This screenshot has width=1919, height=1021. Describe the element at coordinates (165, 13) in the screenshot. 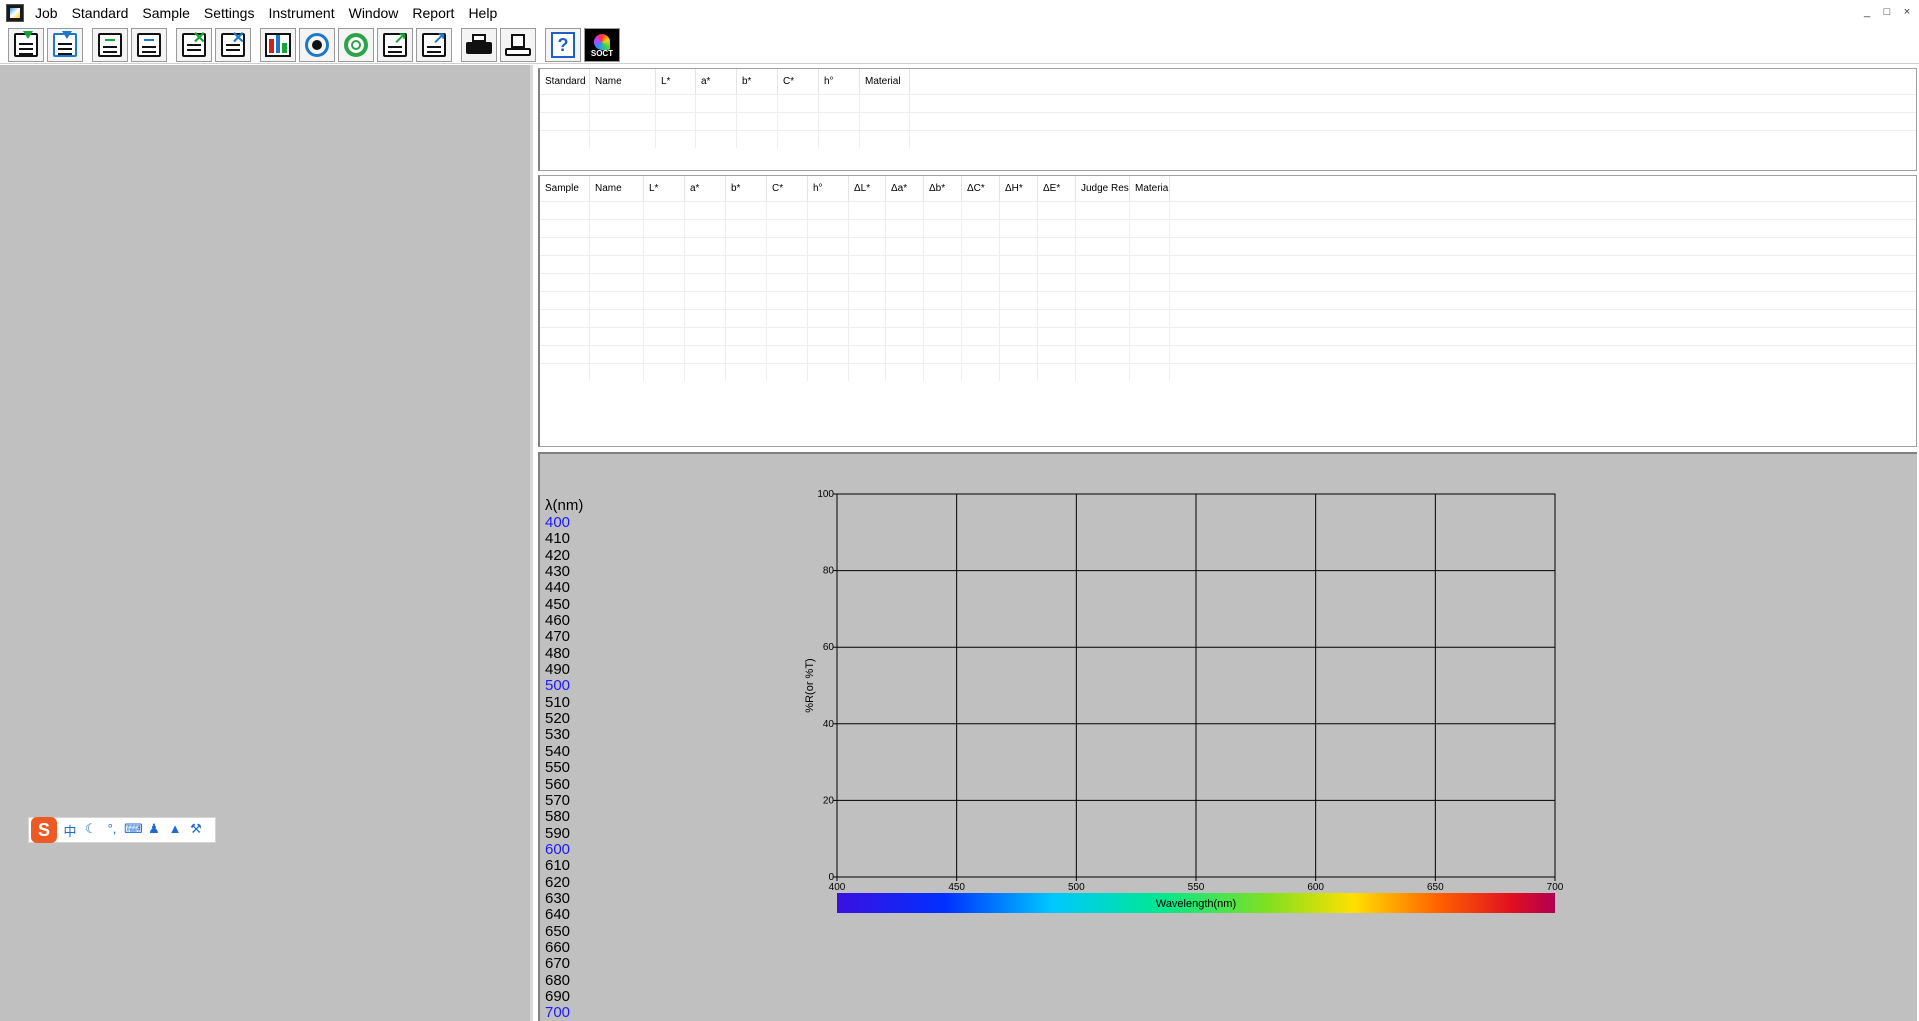

I see `menu-sample: Sample` at that location.